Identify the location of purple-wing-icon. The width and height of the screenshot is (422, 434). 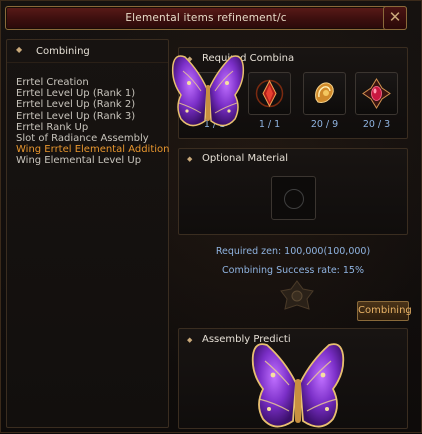
(208, 91).